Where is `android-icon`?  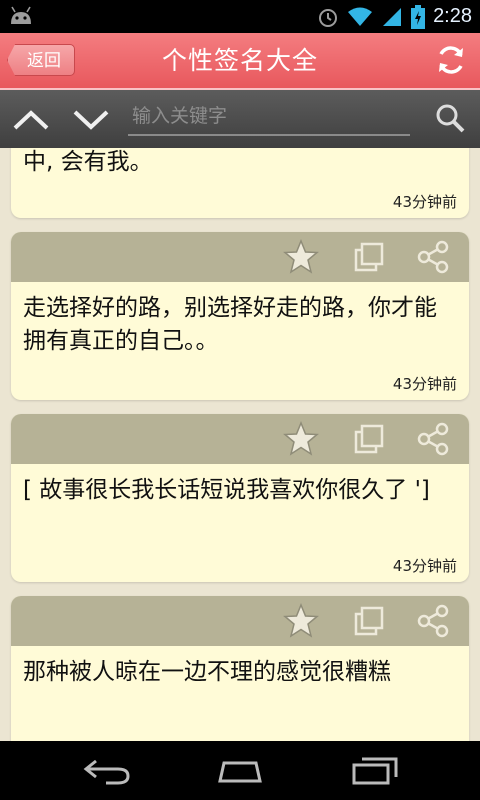
android-icon is located at coordinates (21, 15).